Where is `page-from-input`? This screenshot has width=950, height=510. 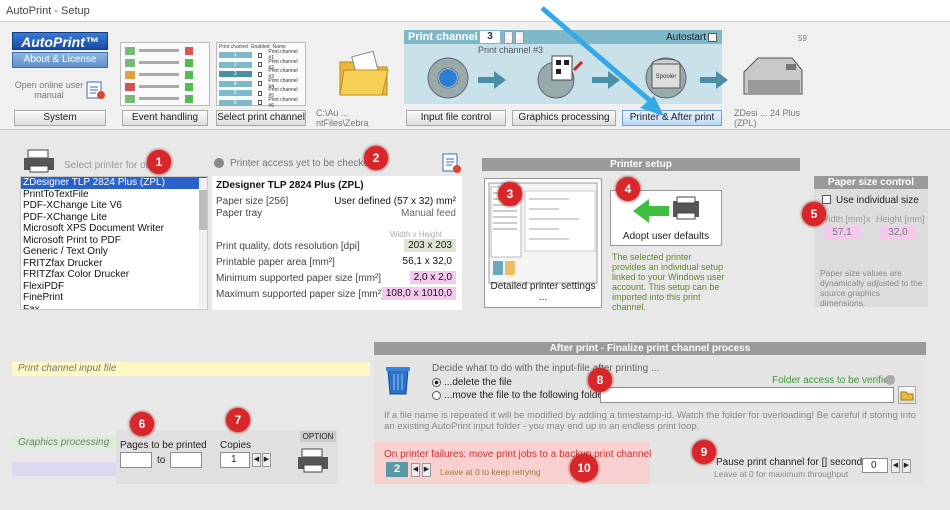
page-from-input is located at coordinates (136, 460).